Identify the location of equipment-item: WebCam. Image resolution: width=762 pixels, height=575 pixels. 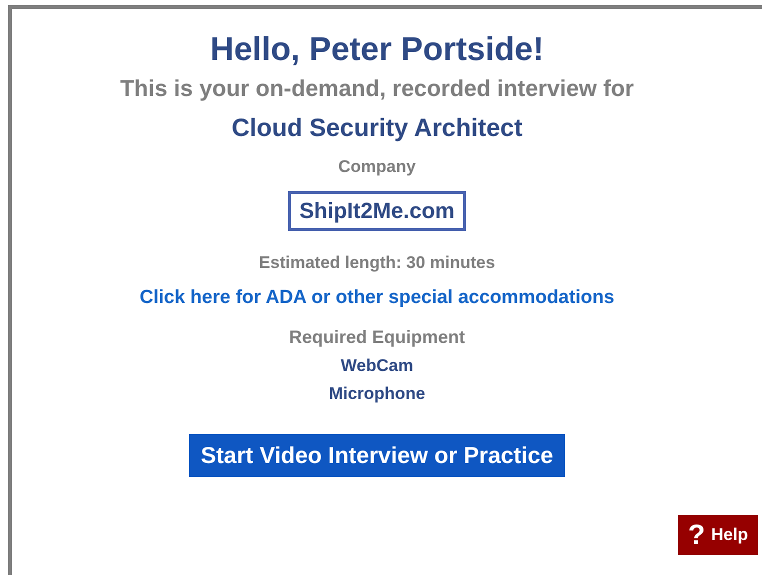
(377, 366).